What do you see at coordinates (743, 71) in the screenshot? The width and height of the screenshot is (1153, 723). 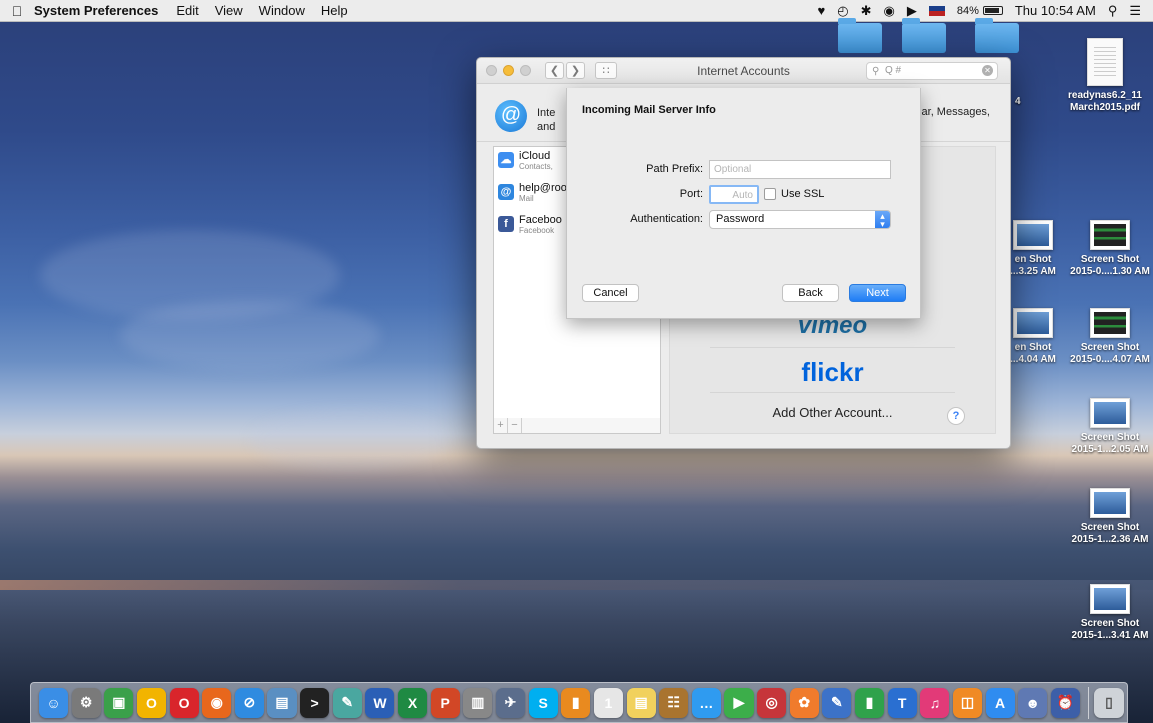 I see `window-titlebar: ❮ ❯ ∷ Internet Accounts ⚲ Q # ✕` at bounding box center [743, 71].